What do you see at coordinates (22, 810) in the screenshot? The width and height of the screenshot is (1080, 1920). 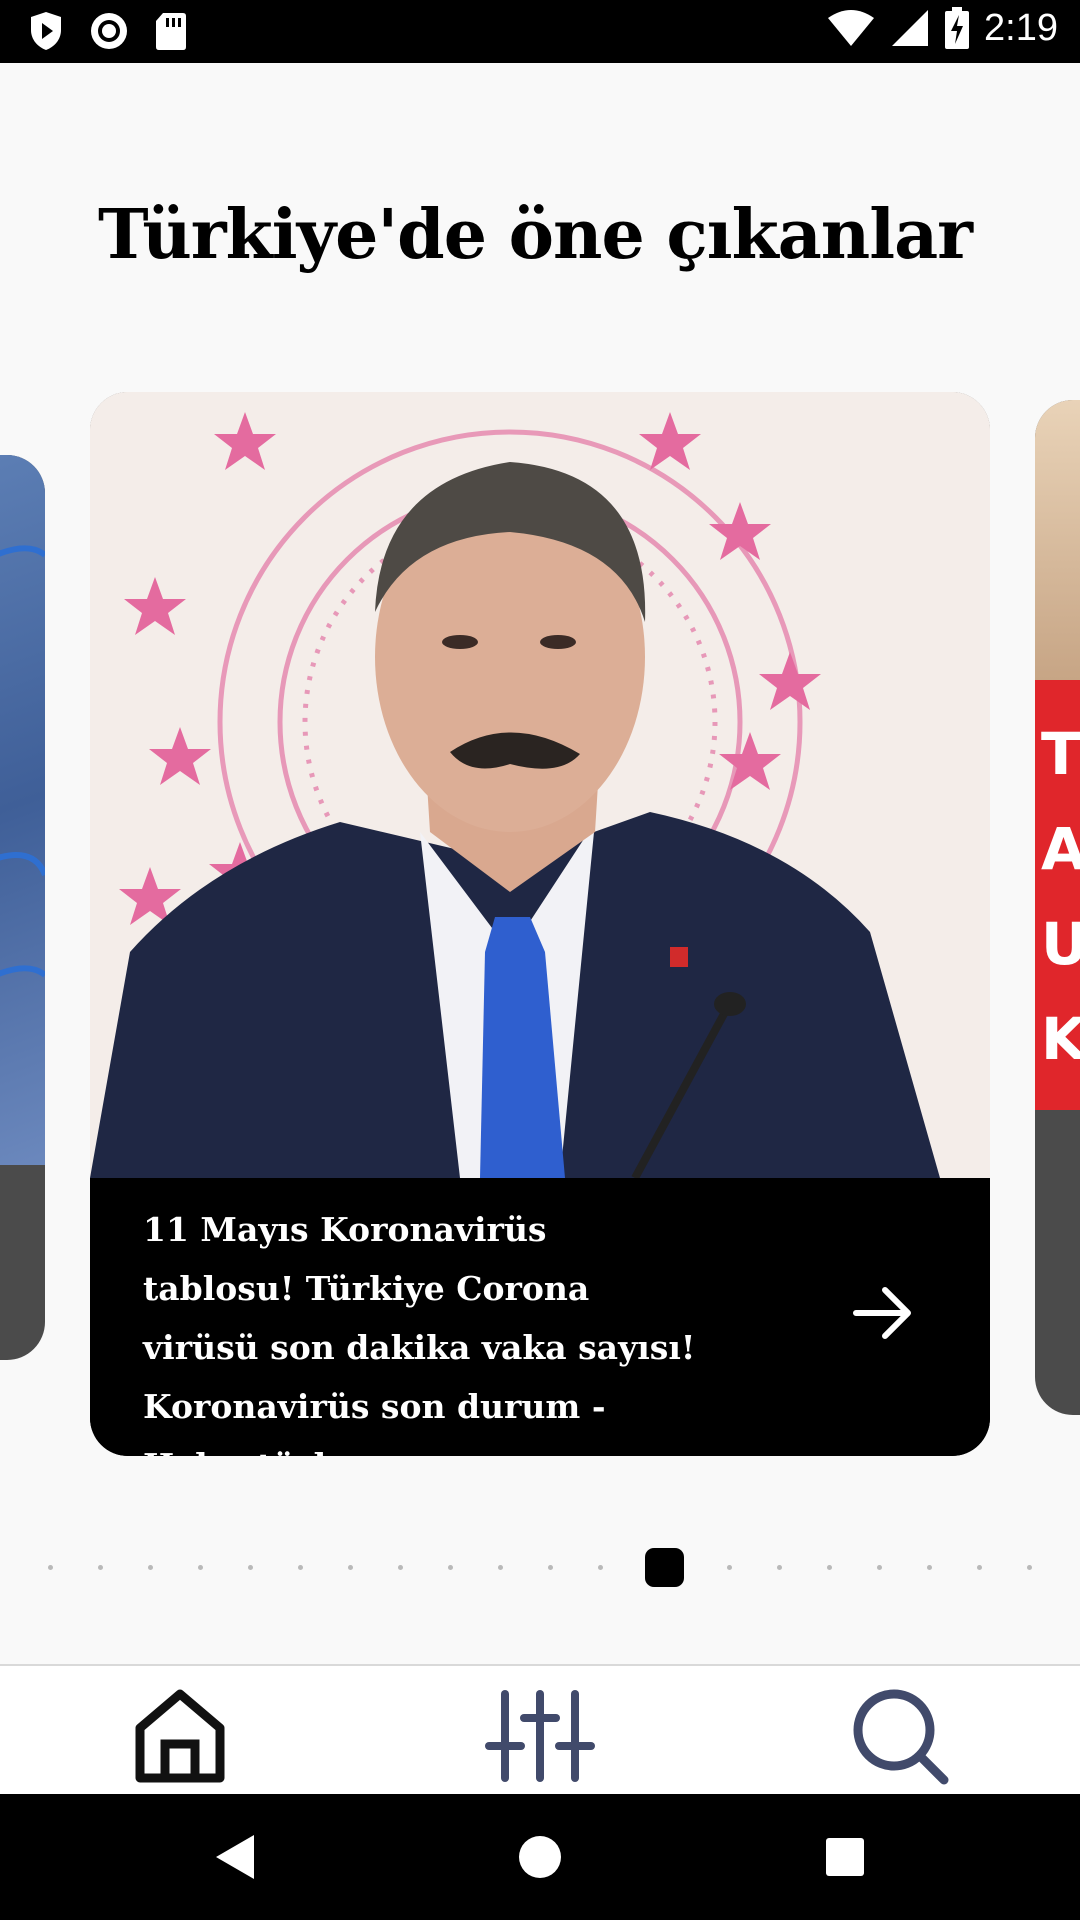 I see `previous-card-image` at bounding box center [22, 810].